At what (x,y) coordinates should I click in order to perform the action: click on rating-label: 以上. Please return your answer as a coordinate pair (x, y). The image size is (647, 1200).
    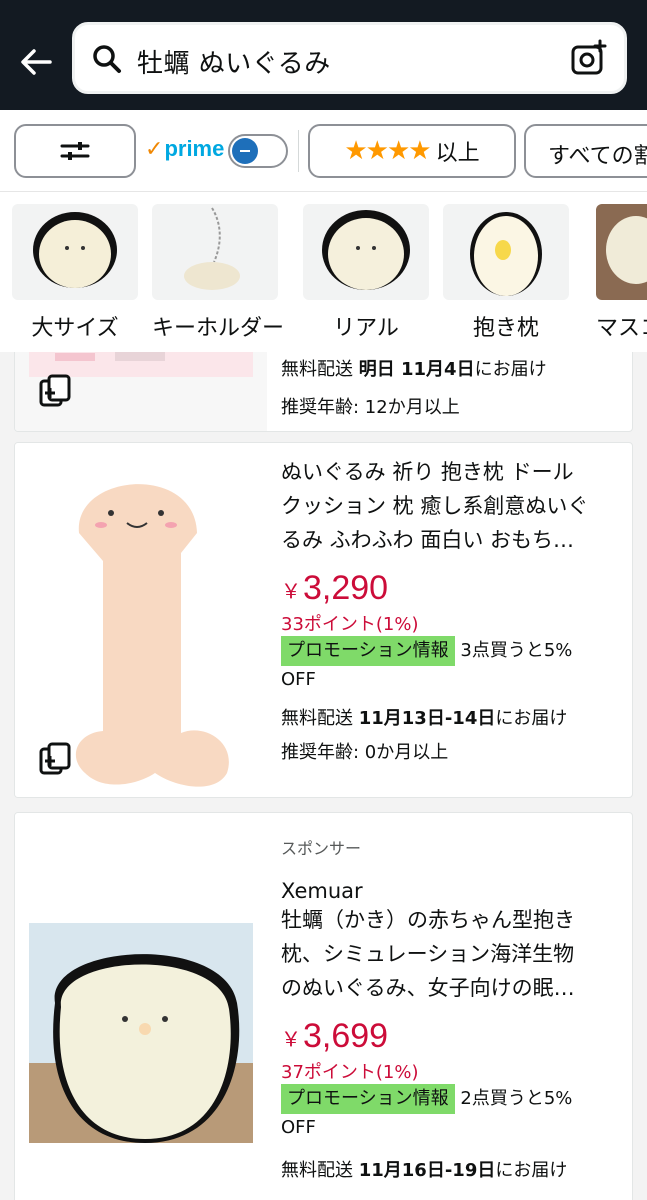
    Looking at the image, I should click on (457, 153).